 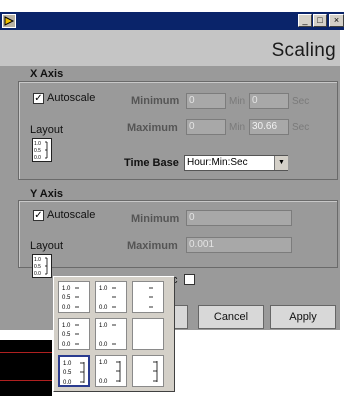 What do you see at coordinates (9, 21) in the screenshot?
I see `app-icon` at bounding box center [9, 21].